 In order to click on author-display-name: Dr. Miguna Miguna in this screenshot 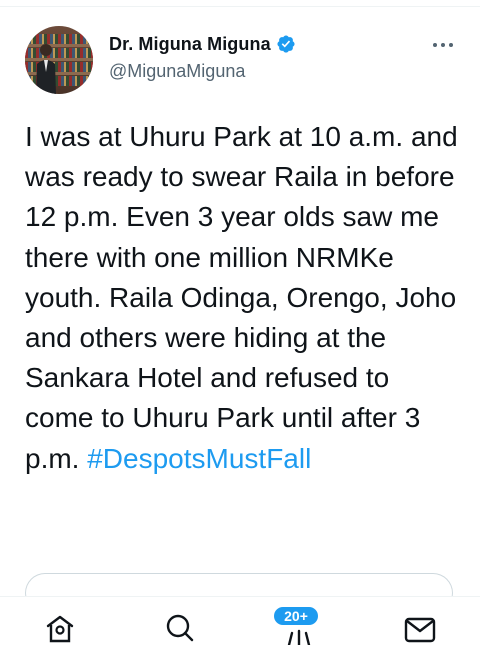, I will do `click(190, 44)`.